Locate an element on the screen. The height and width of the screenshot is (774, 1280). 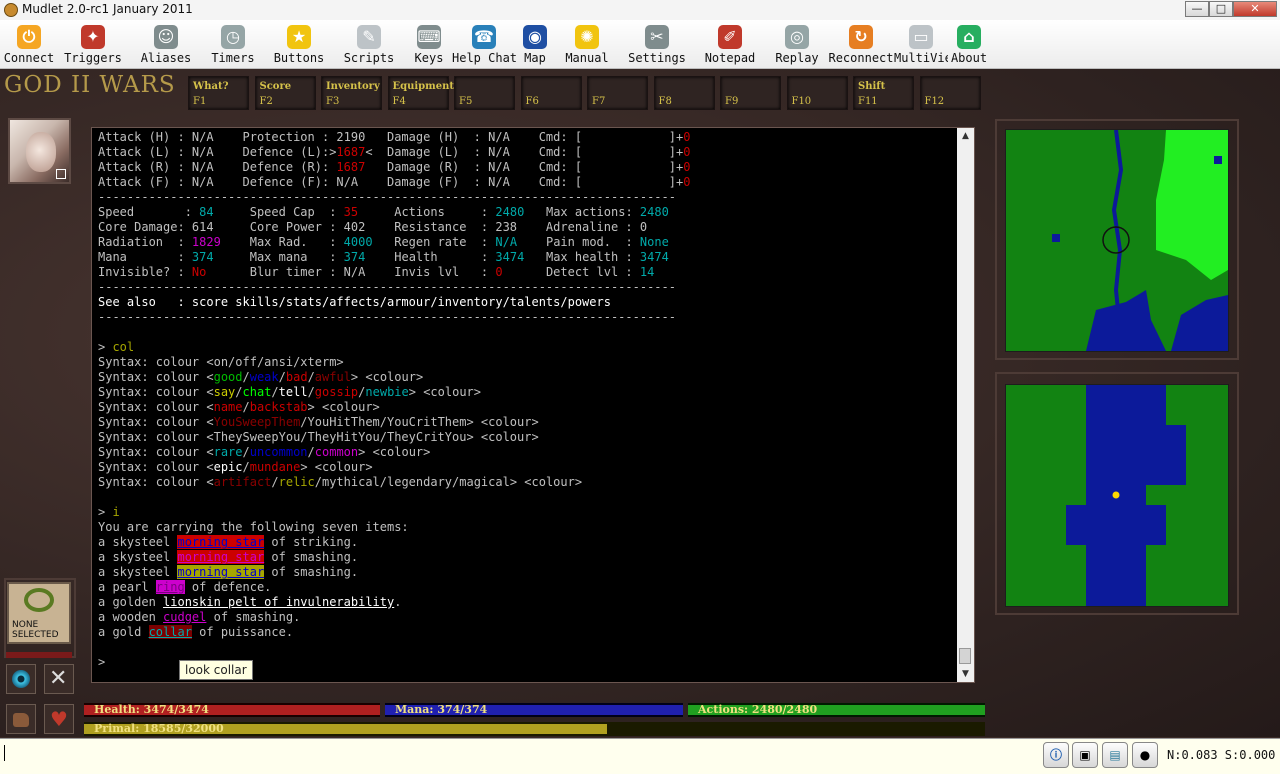
local-map is located at coordinates (1117, 495).